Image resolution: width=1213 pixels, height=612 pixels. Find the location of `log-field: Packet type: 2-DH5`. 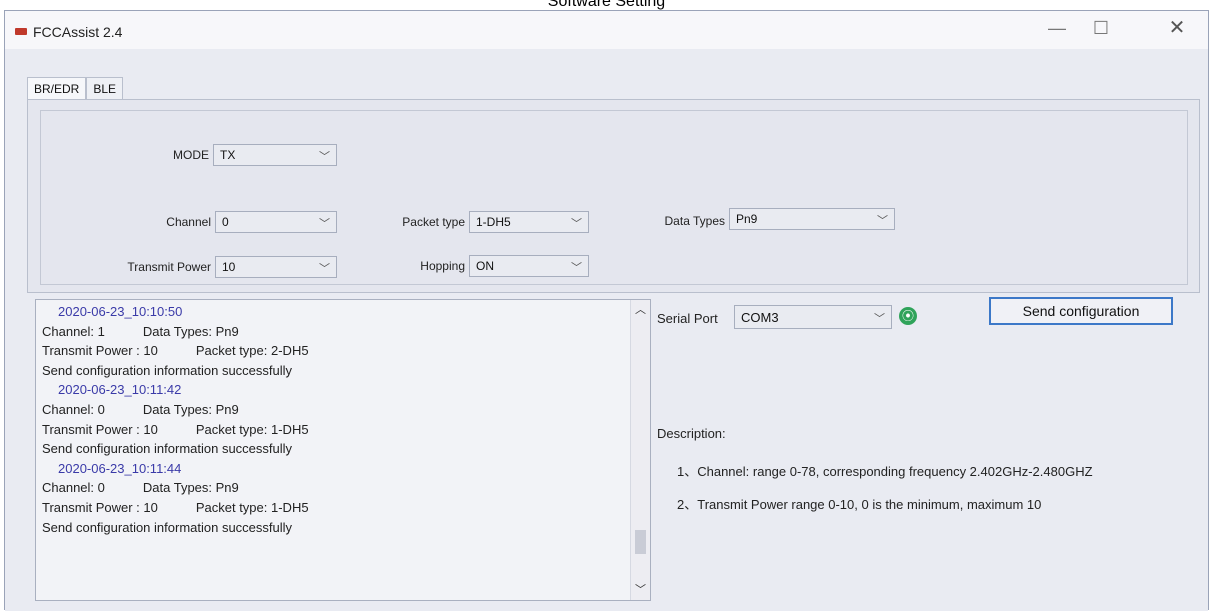

log-field: Packet type: 2-DH5 is located at coordinates (252, 351).